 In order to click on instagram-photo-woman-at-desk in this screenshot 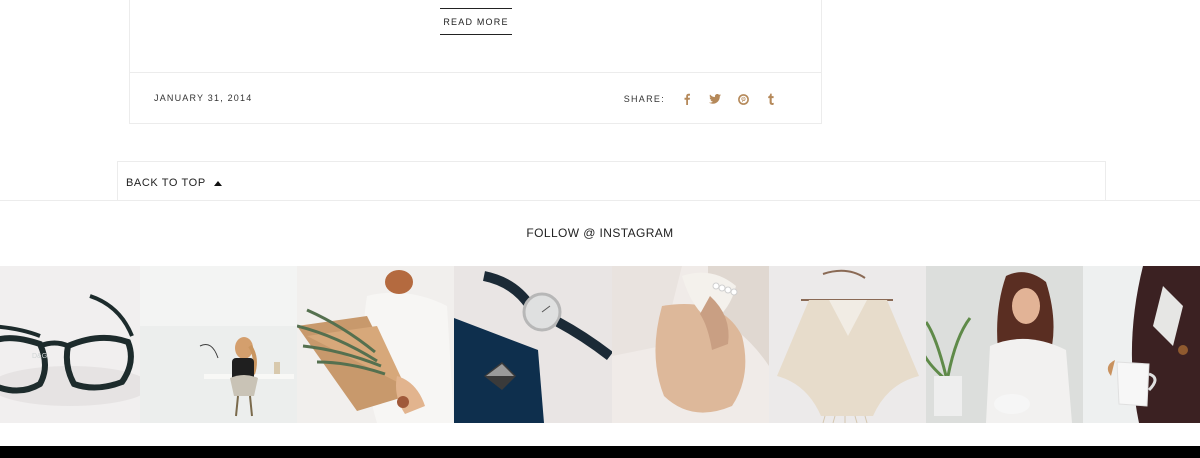, I will do `click(218, 344)`.